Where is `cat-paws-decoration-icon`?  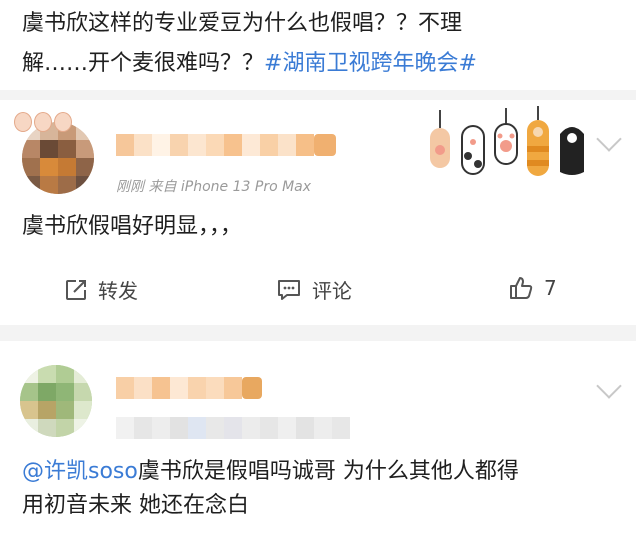 cat-paws-decoration-icon is located at coordinates (507, 141).